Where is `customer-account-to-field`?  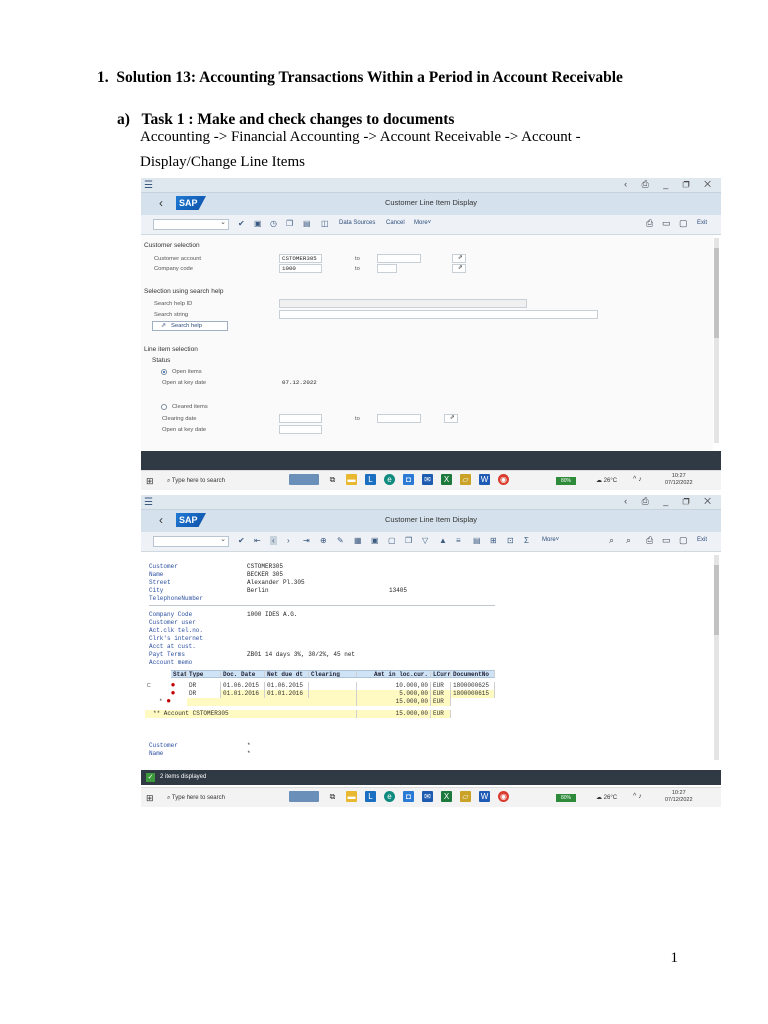
customer-account-to-field is located at coordinates (399, 258).